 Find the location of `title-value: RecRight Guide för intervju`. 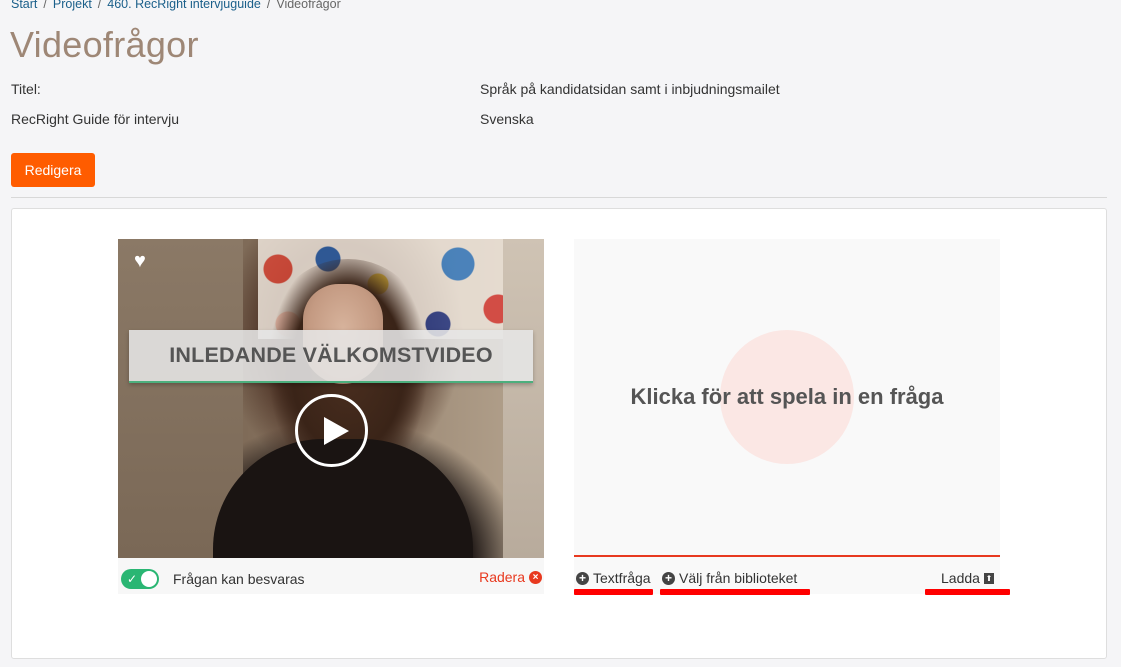

title-value: RecRight Guide för intervju is located at coordinates (95, 119).